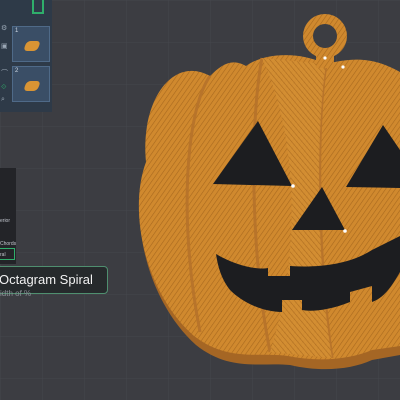  I want to click on plate-number: 1, so click(17, 31).